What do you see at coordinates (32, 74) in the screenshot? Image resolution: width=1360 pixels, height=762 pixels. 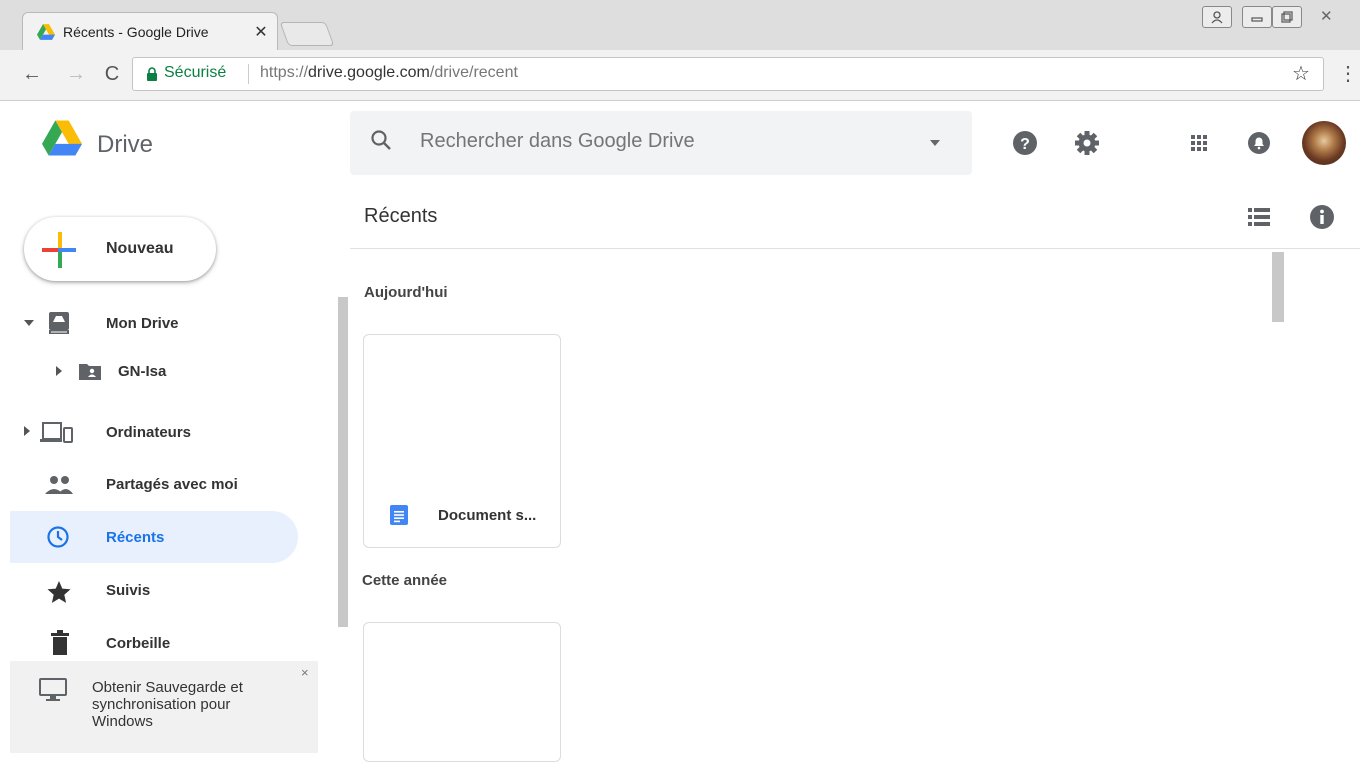 I see `back-icon: ←` at bounding box center [32, 74].